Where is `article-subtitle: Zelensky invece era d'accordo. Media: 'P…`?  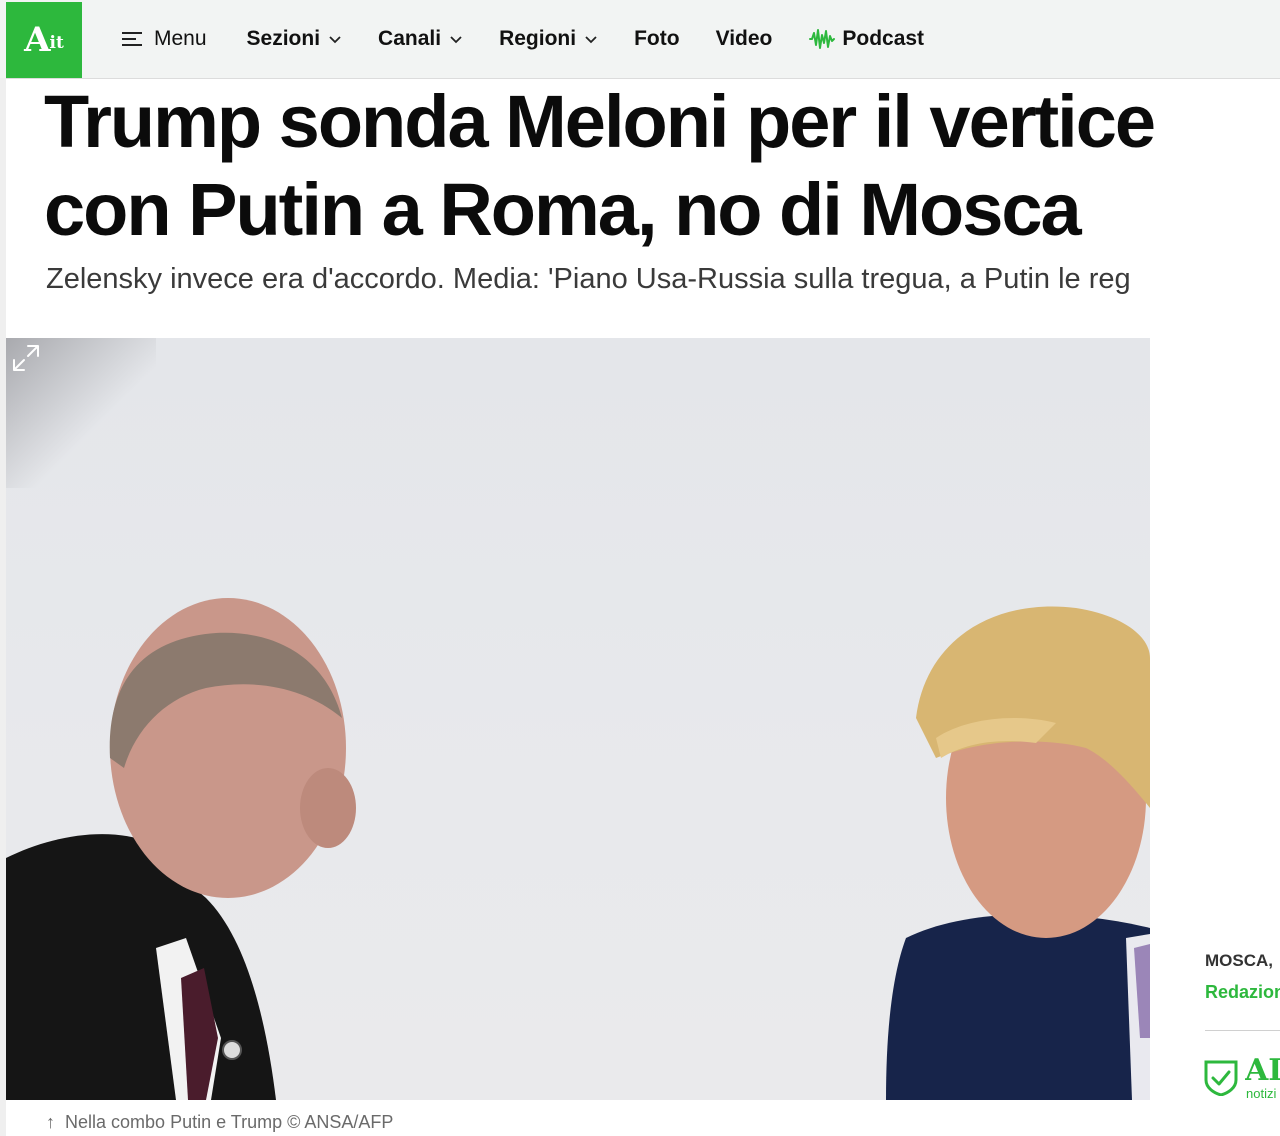
article-subtitle: Zelensky invece era d'accordo. Media: 'P… is located at coordinates (588, 279).